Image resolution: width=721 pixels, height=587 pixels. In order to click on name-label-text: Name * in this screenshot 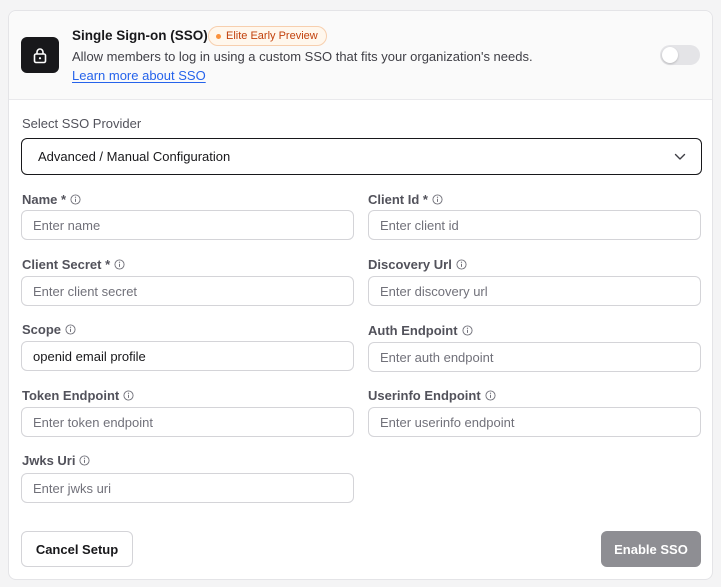, I will do `click(44, 199)`.